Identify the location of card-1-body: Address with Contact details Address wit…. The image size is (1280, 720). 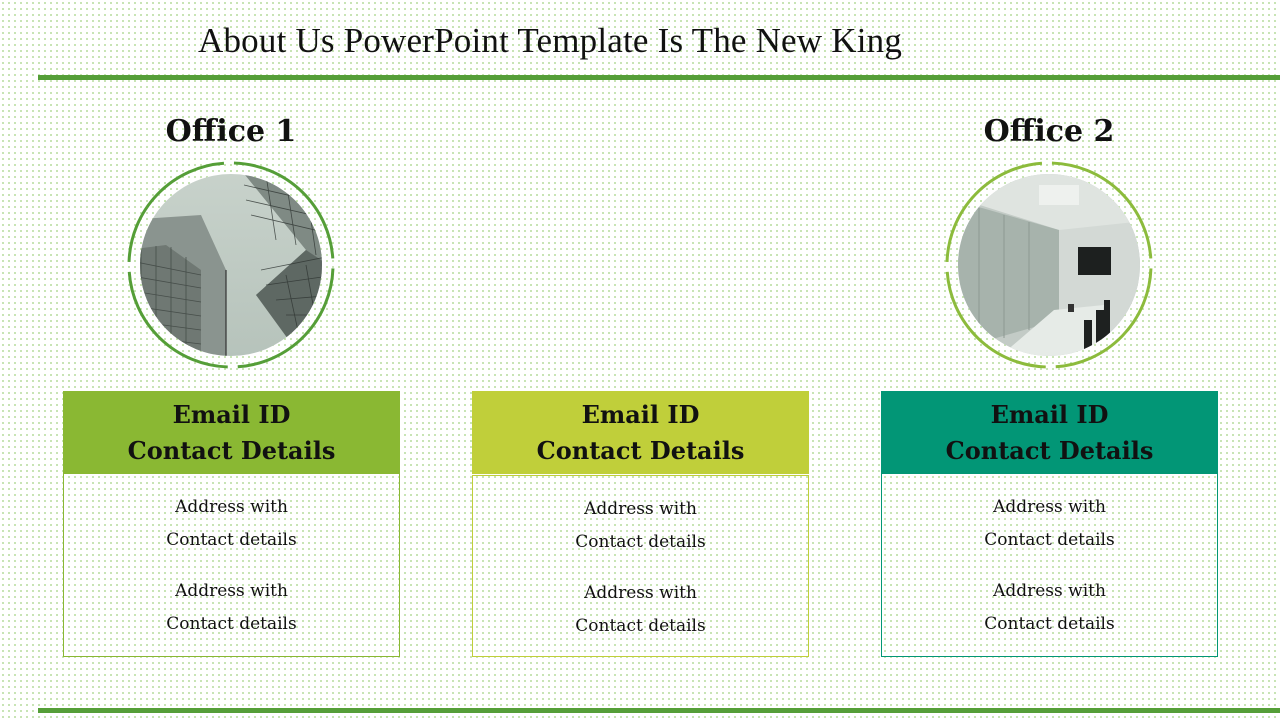
(231, 565).